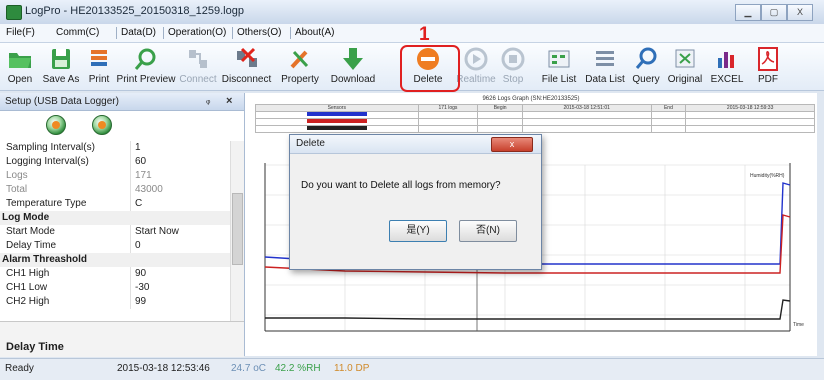  I want to click on property-row: CH2 High 99, so click(115, 302).